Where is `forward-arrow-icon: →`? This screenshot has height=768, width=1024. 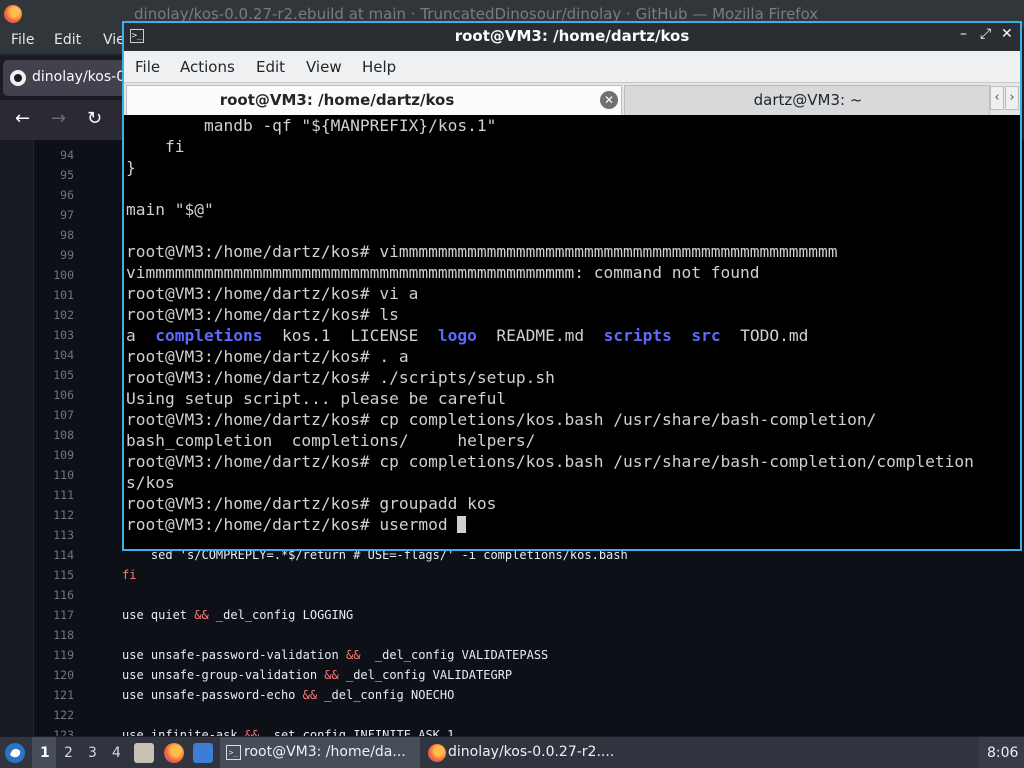
forward-arrow-icon: → is located at coordinates (58, 118).